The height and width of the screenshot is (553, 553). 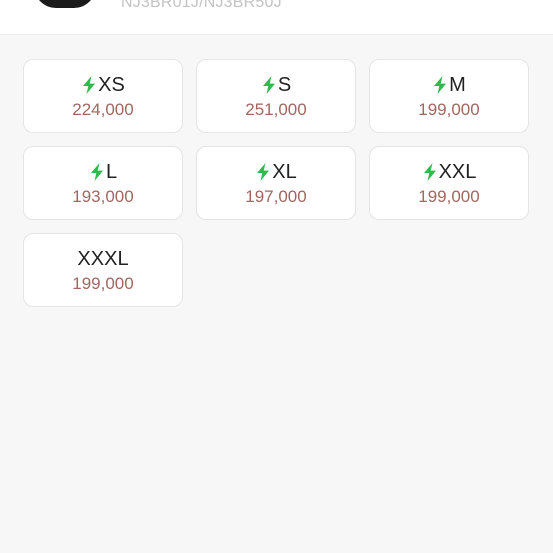 I want to click on size-row: XS, so click(x=103, y=85).